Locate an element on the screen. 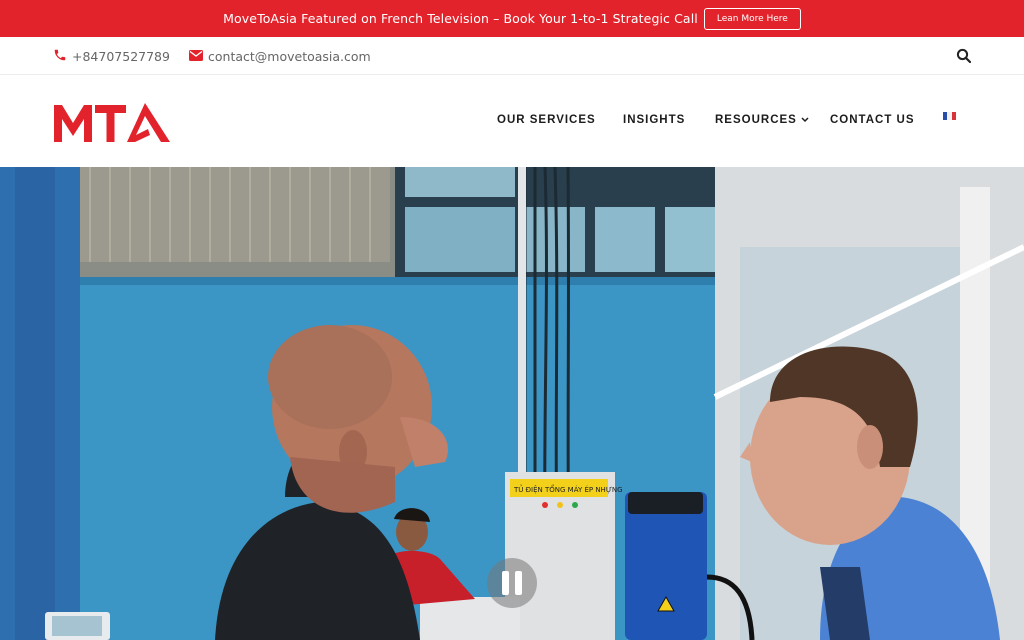 This screenshot has height=640, width=1024. phone-icon is located at coordinates (60, 56).